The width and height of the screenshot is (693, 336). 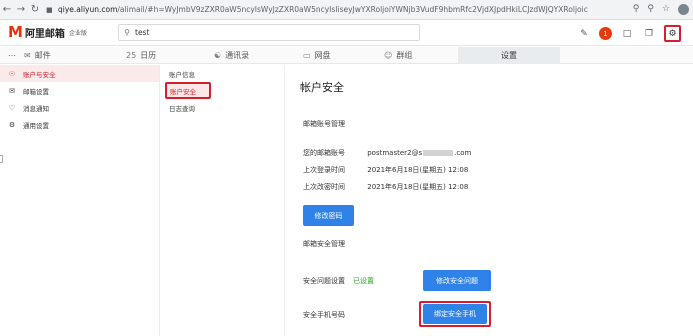 I want to click on logo-mark: M, so click(x=15, y=32).